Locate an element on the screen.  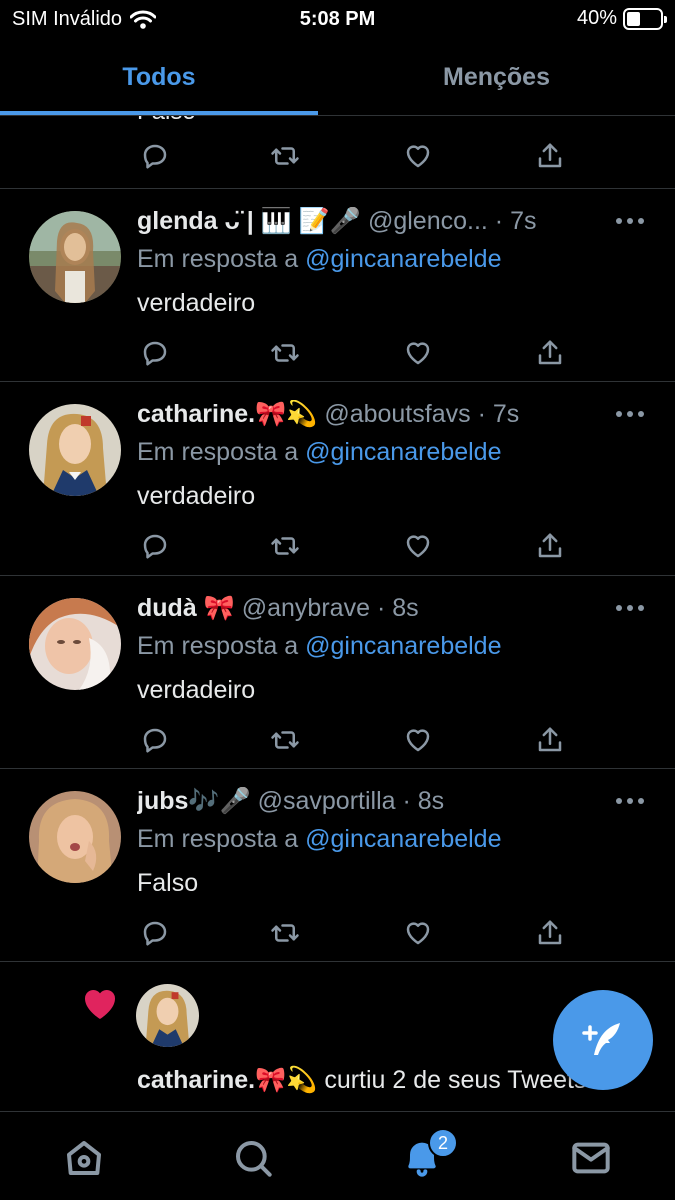
compose-tweet-button is located at coordinates (603, 1040).